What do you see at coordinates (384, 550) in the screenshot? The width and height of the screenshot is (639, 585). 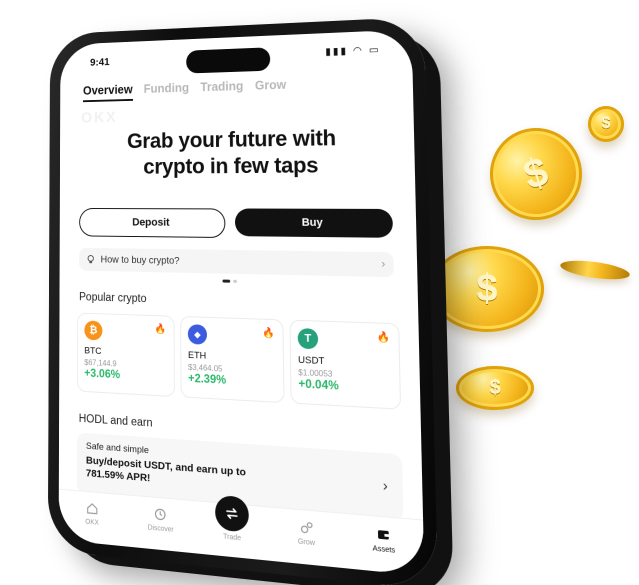 I see `nav-label: Assets` at bounding box center [384, 550].